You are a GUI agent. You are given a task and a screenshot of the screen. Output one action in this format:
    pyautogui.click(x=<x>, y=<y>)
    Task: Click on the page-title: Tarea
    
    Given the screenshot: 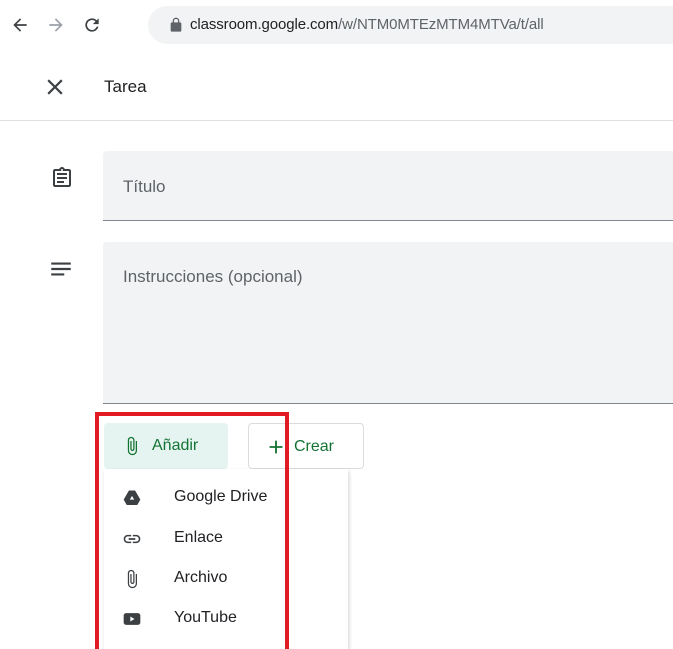 What is the action you would take?
    pyautogui.click(x=125, y=86)
    